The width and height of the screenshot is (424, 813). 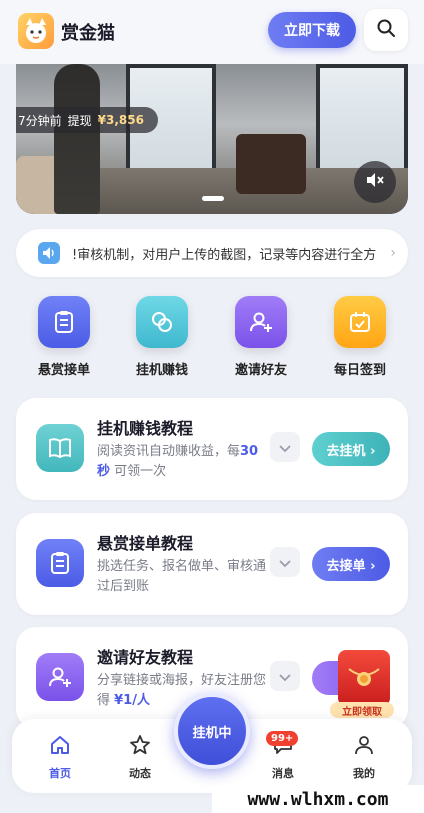 I want to click on withdraw-toast: 7分钟前 提现 ¥3,856, so click(x=87, y=120).